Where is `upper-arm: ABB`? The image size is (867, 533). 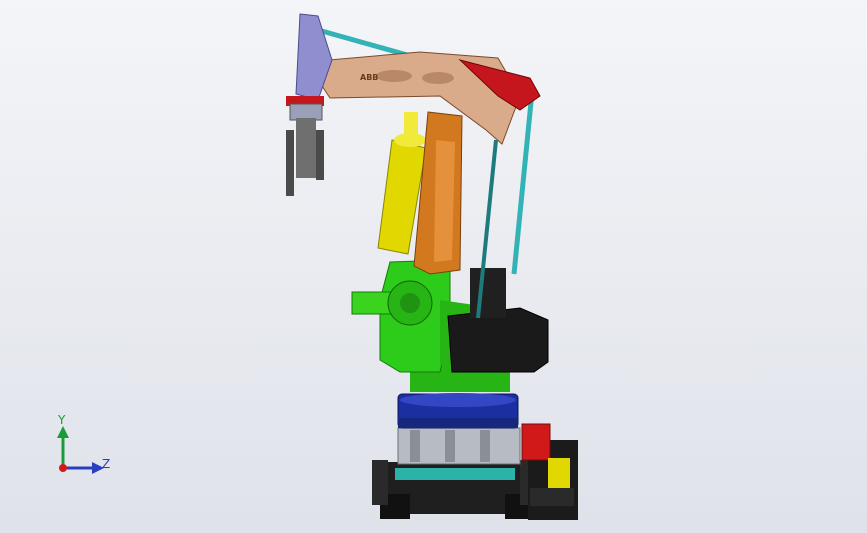 upper-arm: ABB is located at coordinates (423, 98).